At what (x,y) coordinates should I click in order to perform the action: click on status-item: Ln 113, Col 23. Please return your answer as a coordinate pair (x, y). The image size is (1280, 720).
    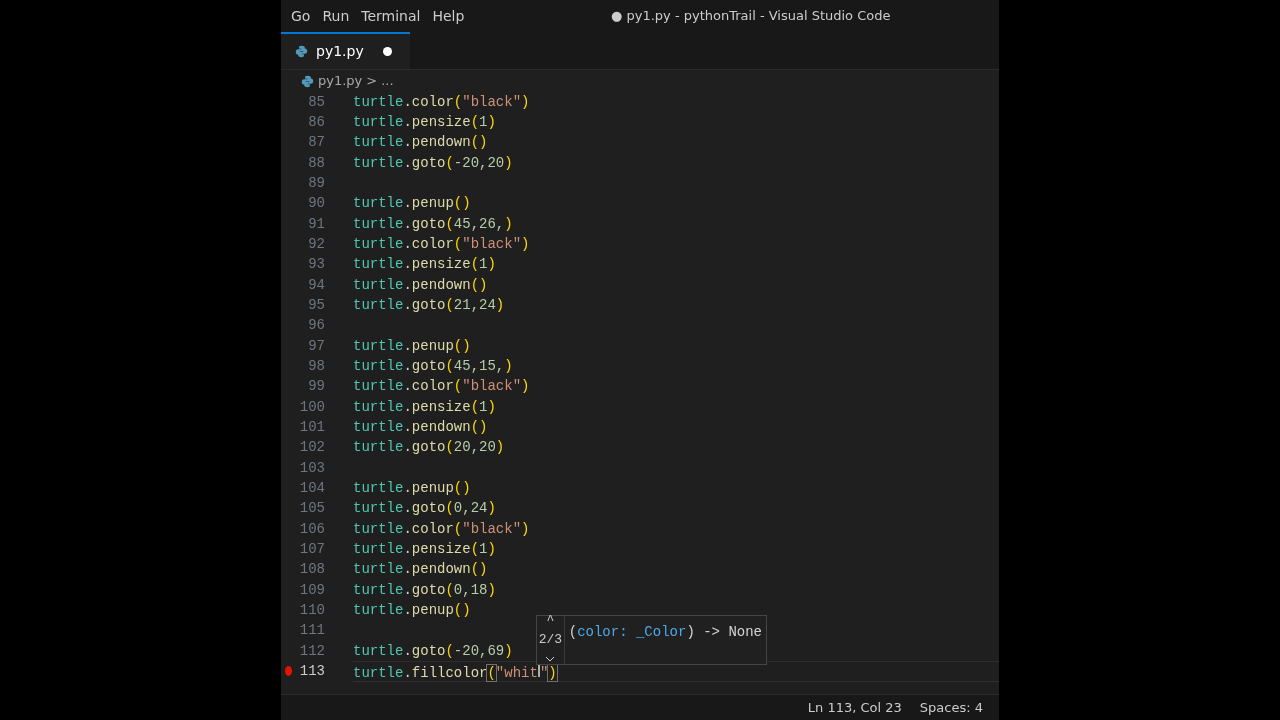
    Looking at the image, I should click on (854, 707).